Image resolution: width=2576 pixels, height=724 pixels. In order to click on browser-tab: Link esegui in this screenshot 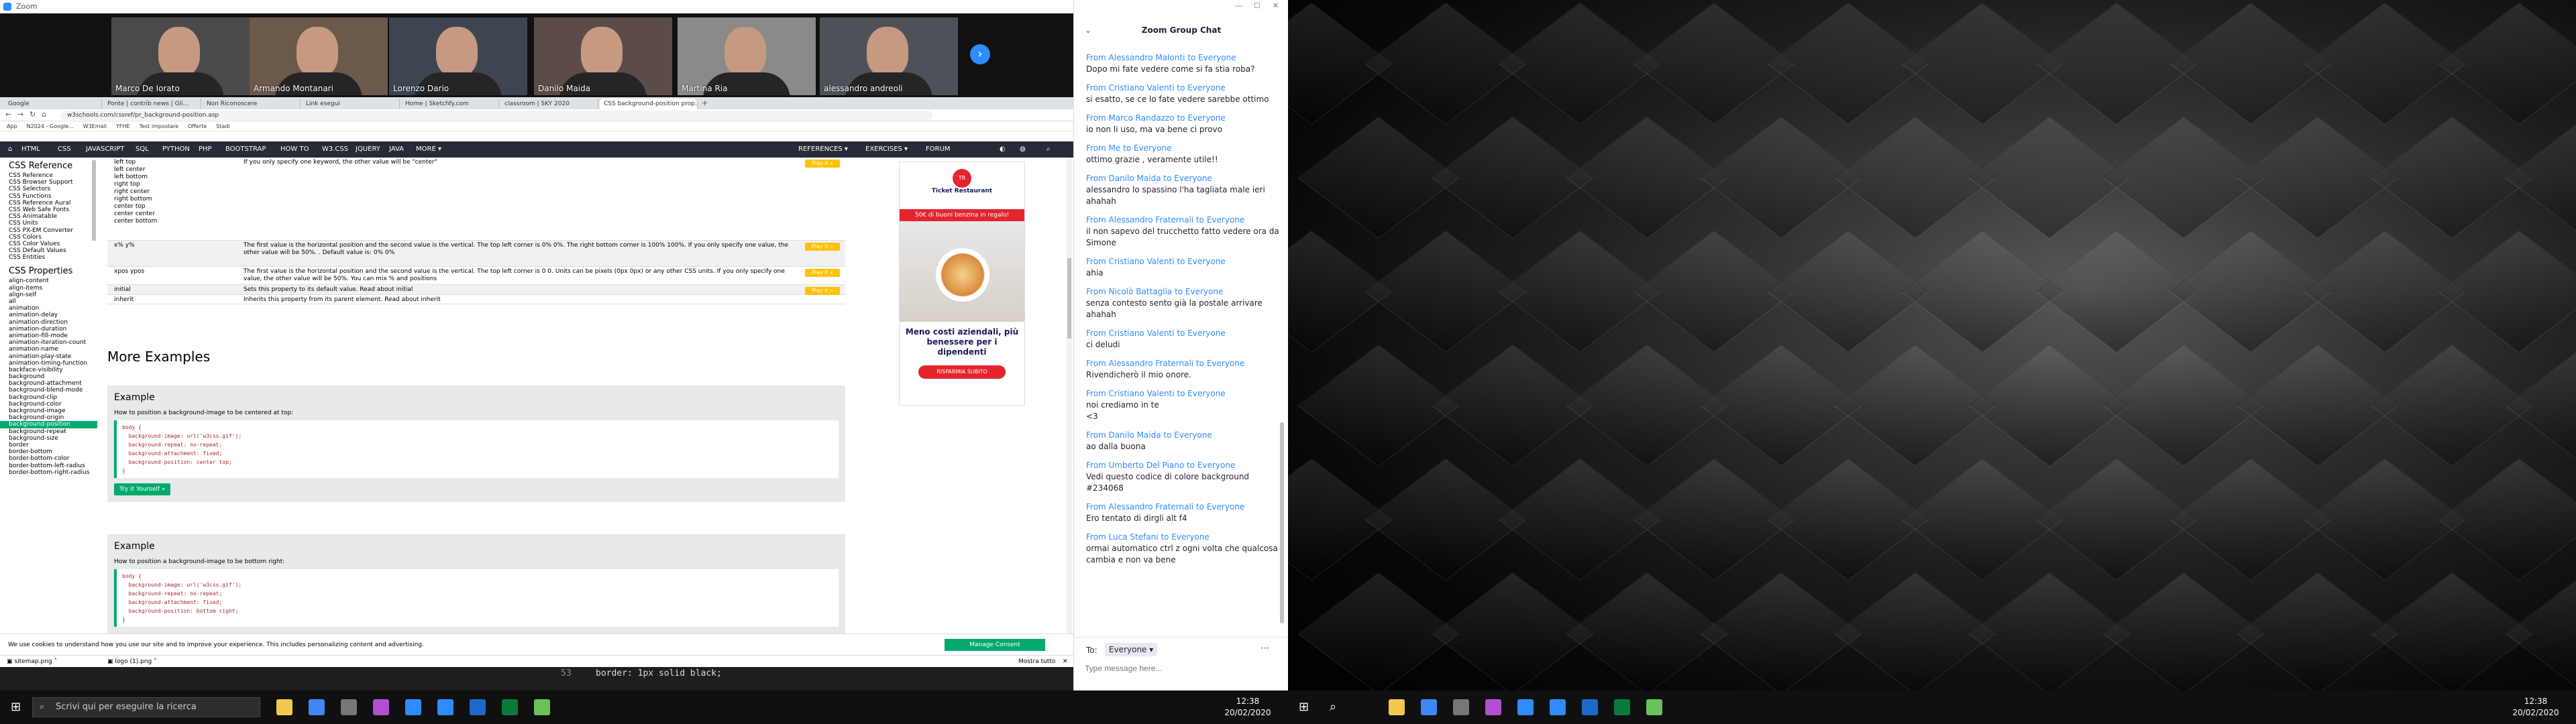, I will do `click(351, 104)`.